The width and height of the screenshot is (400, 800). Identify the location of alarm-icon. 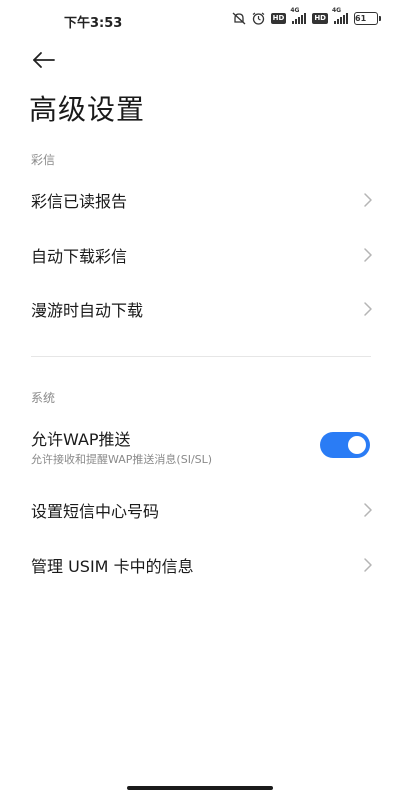
(258, 18).